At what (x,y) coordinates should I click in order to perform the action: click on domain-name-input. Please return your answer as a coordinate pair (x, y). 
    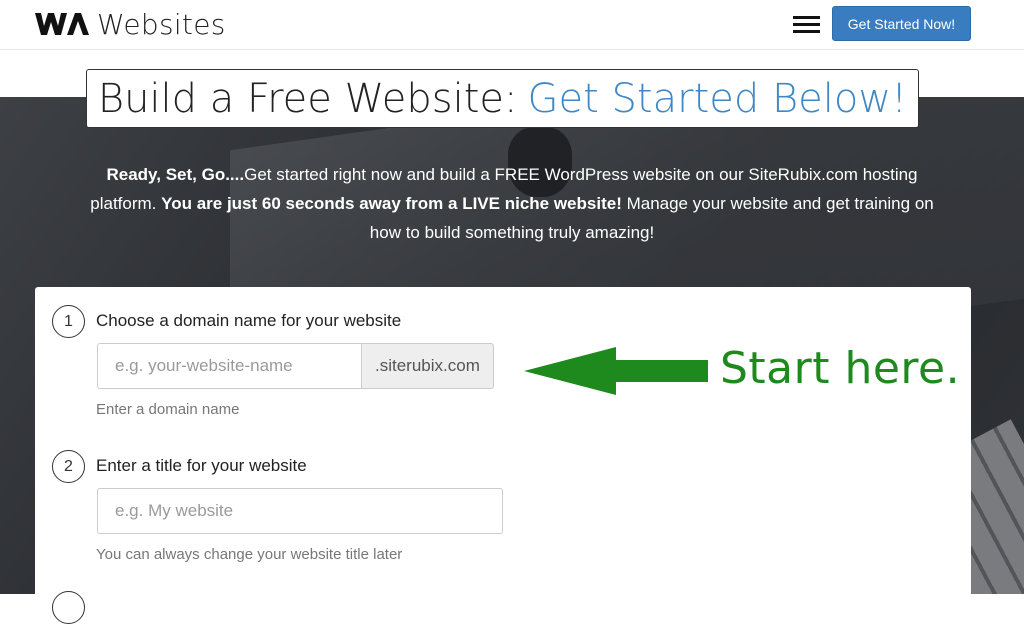
    Looking at the image, I should click on (229, 366).